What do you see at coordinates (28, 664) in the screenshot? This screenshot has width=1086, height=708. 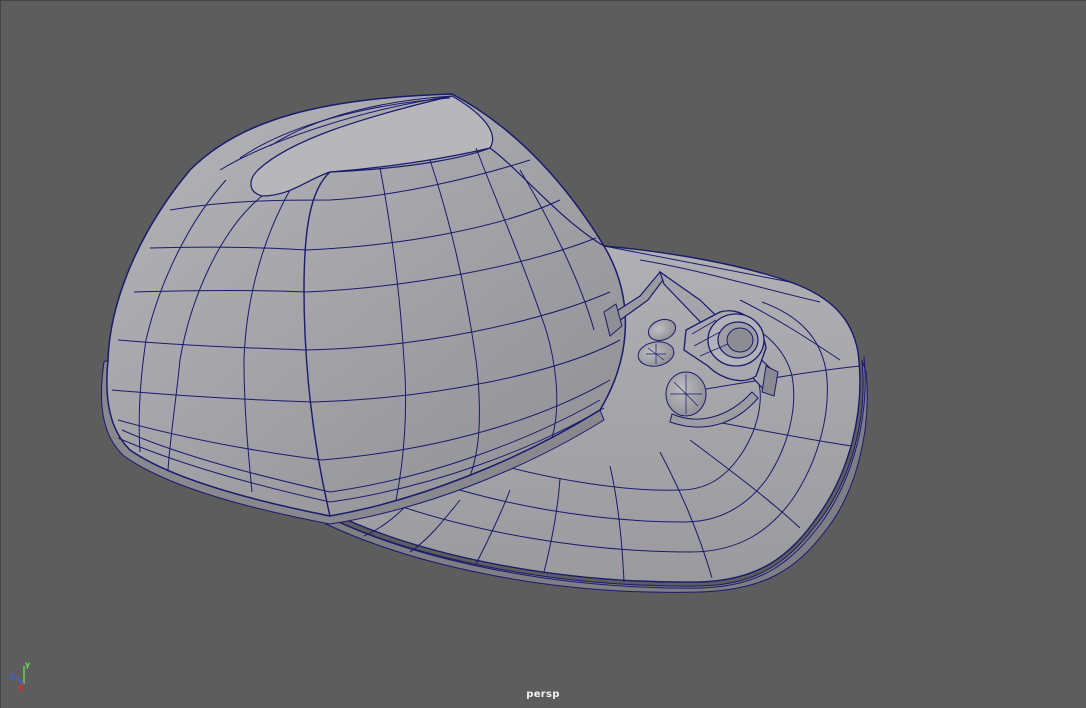 I see `y-axis-label: y` at bounding box center [28, 664].